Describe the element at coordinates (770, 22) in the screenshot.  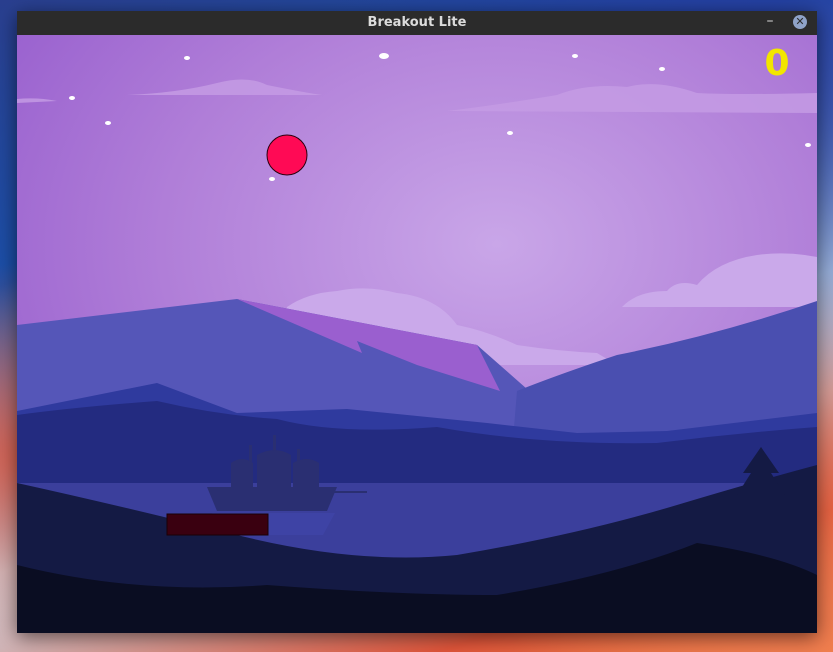
I see `minimize-button: –` at that location.